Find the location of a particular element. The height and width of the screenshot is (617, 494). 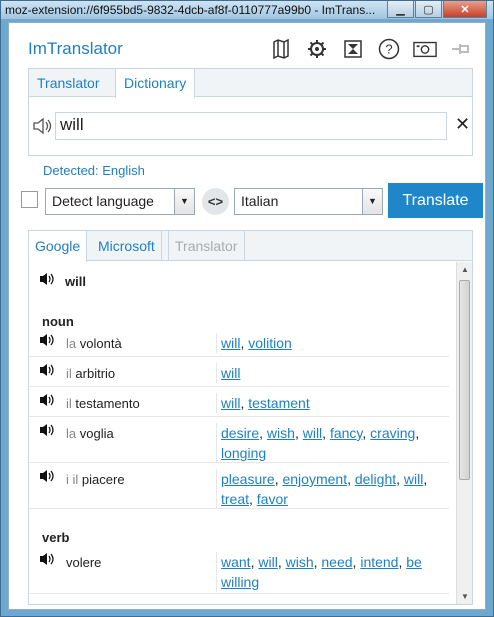

gear-icon is located at coordinates (317, 49).